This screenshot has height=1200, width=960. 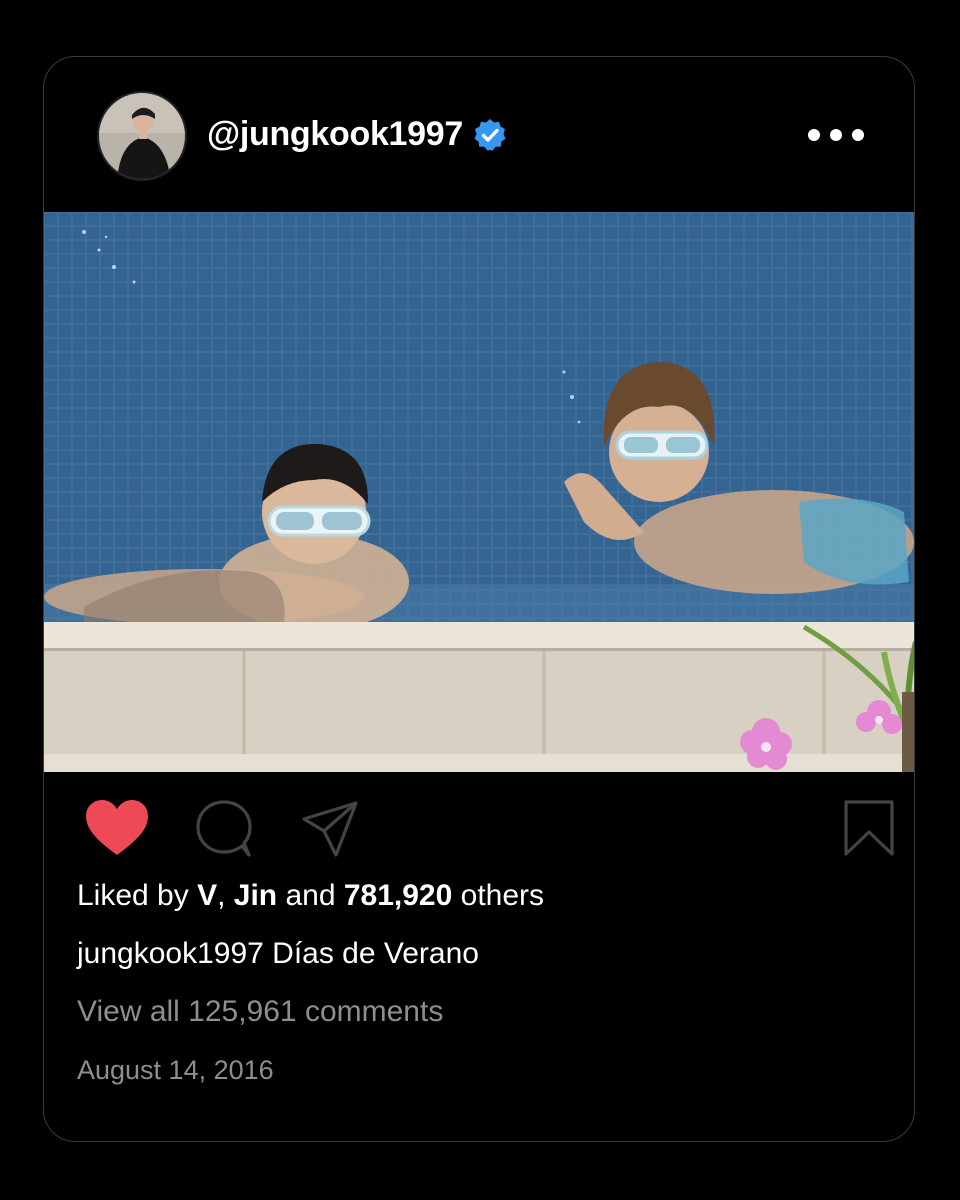 What do you see at coordinates (498, 895) in the screenshot?
I see `likes-suffix: others` at bounding box center [498, 895].